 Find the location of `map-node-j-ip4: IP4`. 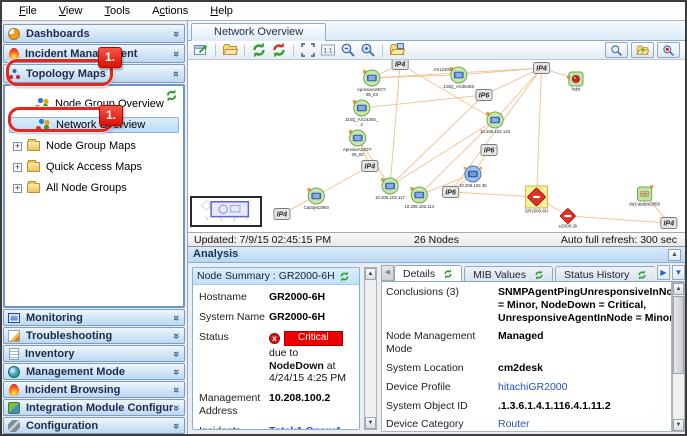

map-node-j-ip4: IP4 is located at coordinates (370, 166).